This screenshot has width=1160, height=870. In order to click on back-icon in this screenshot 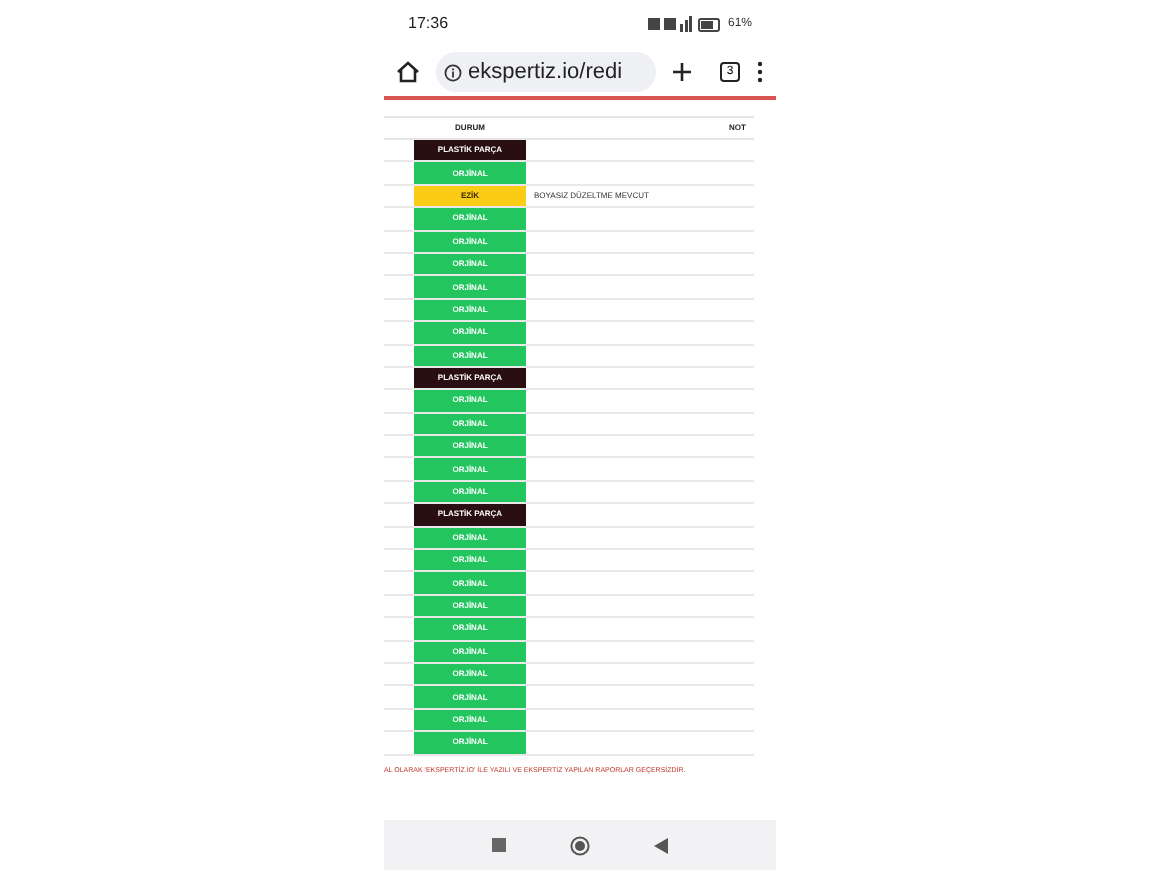, I will do `click(661, 845)`.